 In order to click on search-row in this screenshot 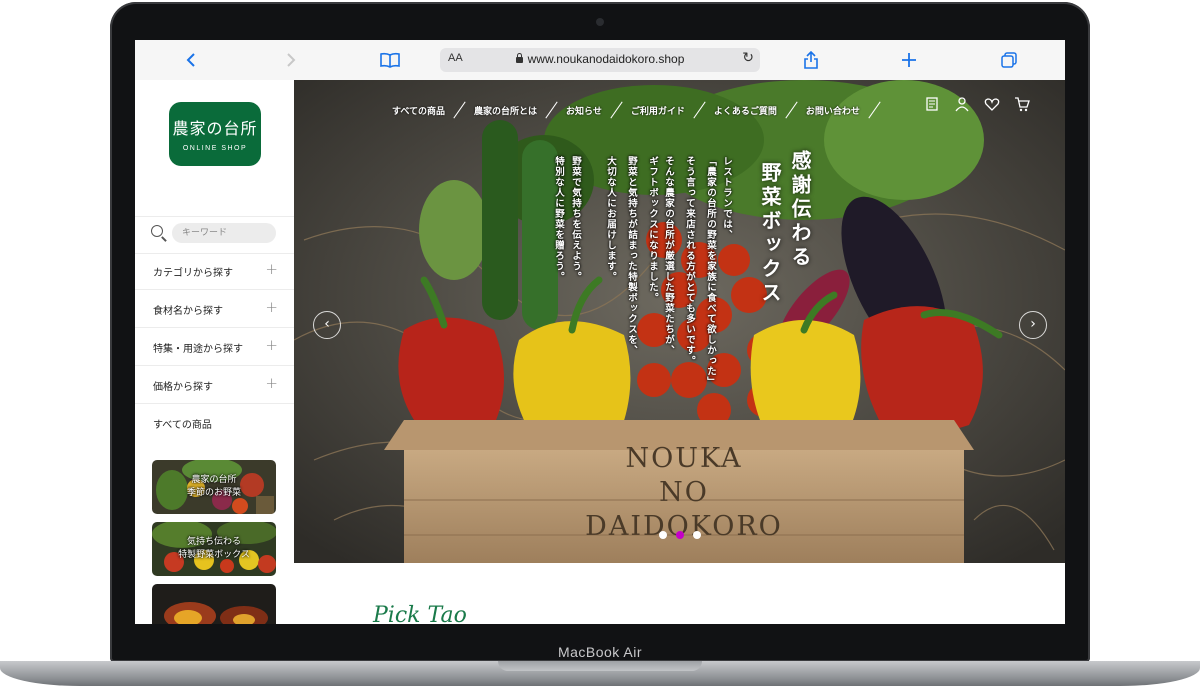, I will do `click(214, 235)`.